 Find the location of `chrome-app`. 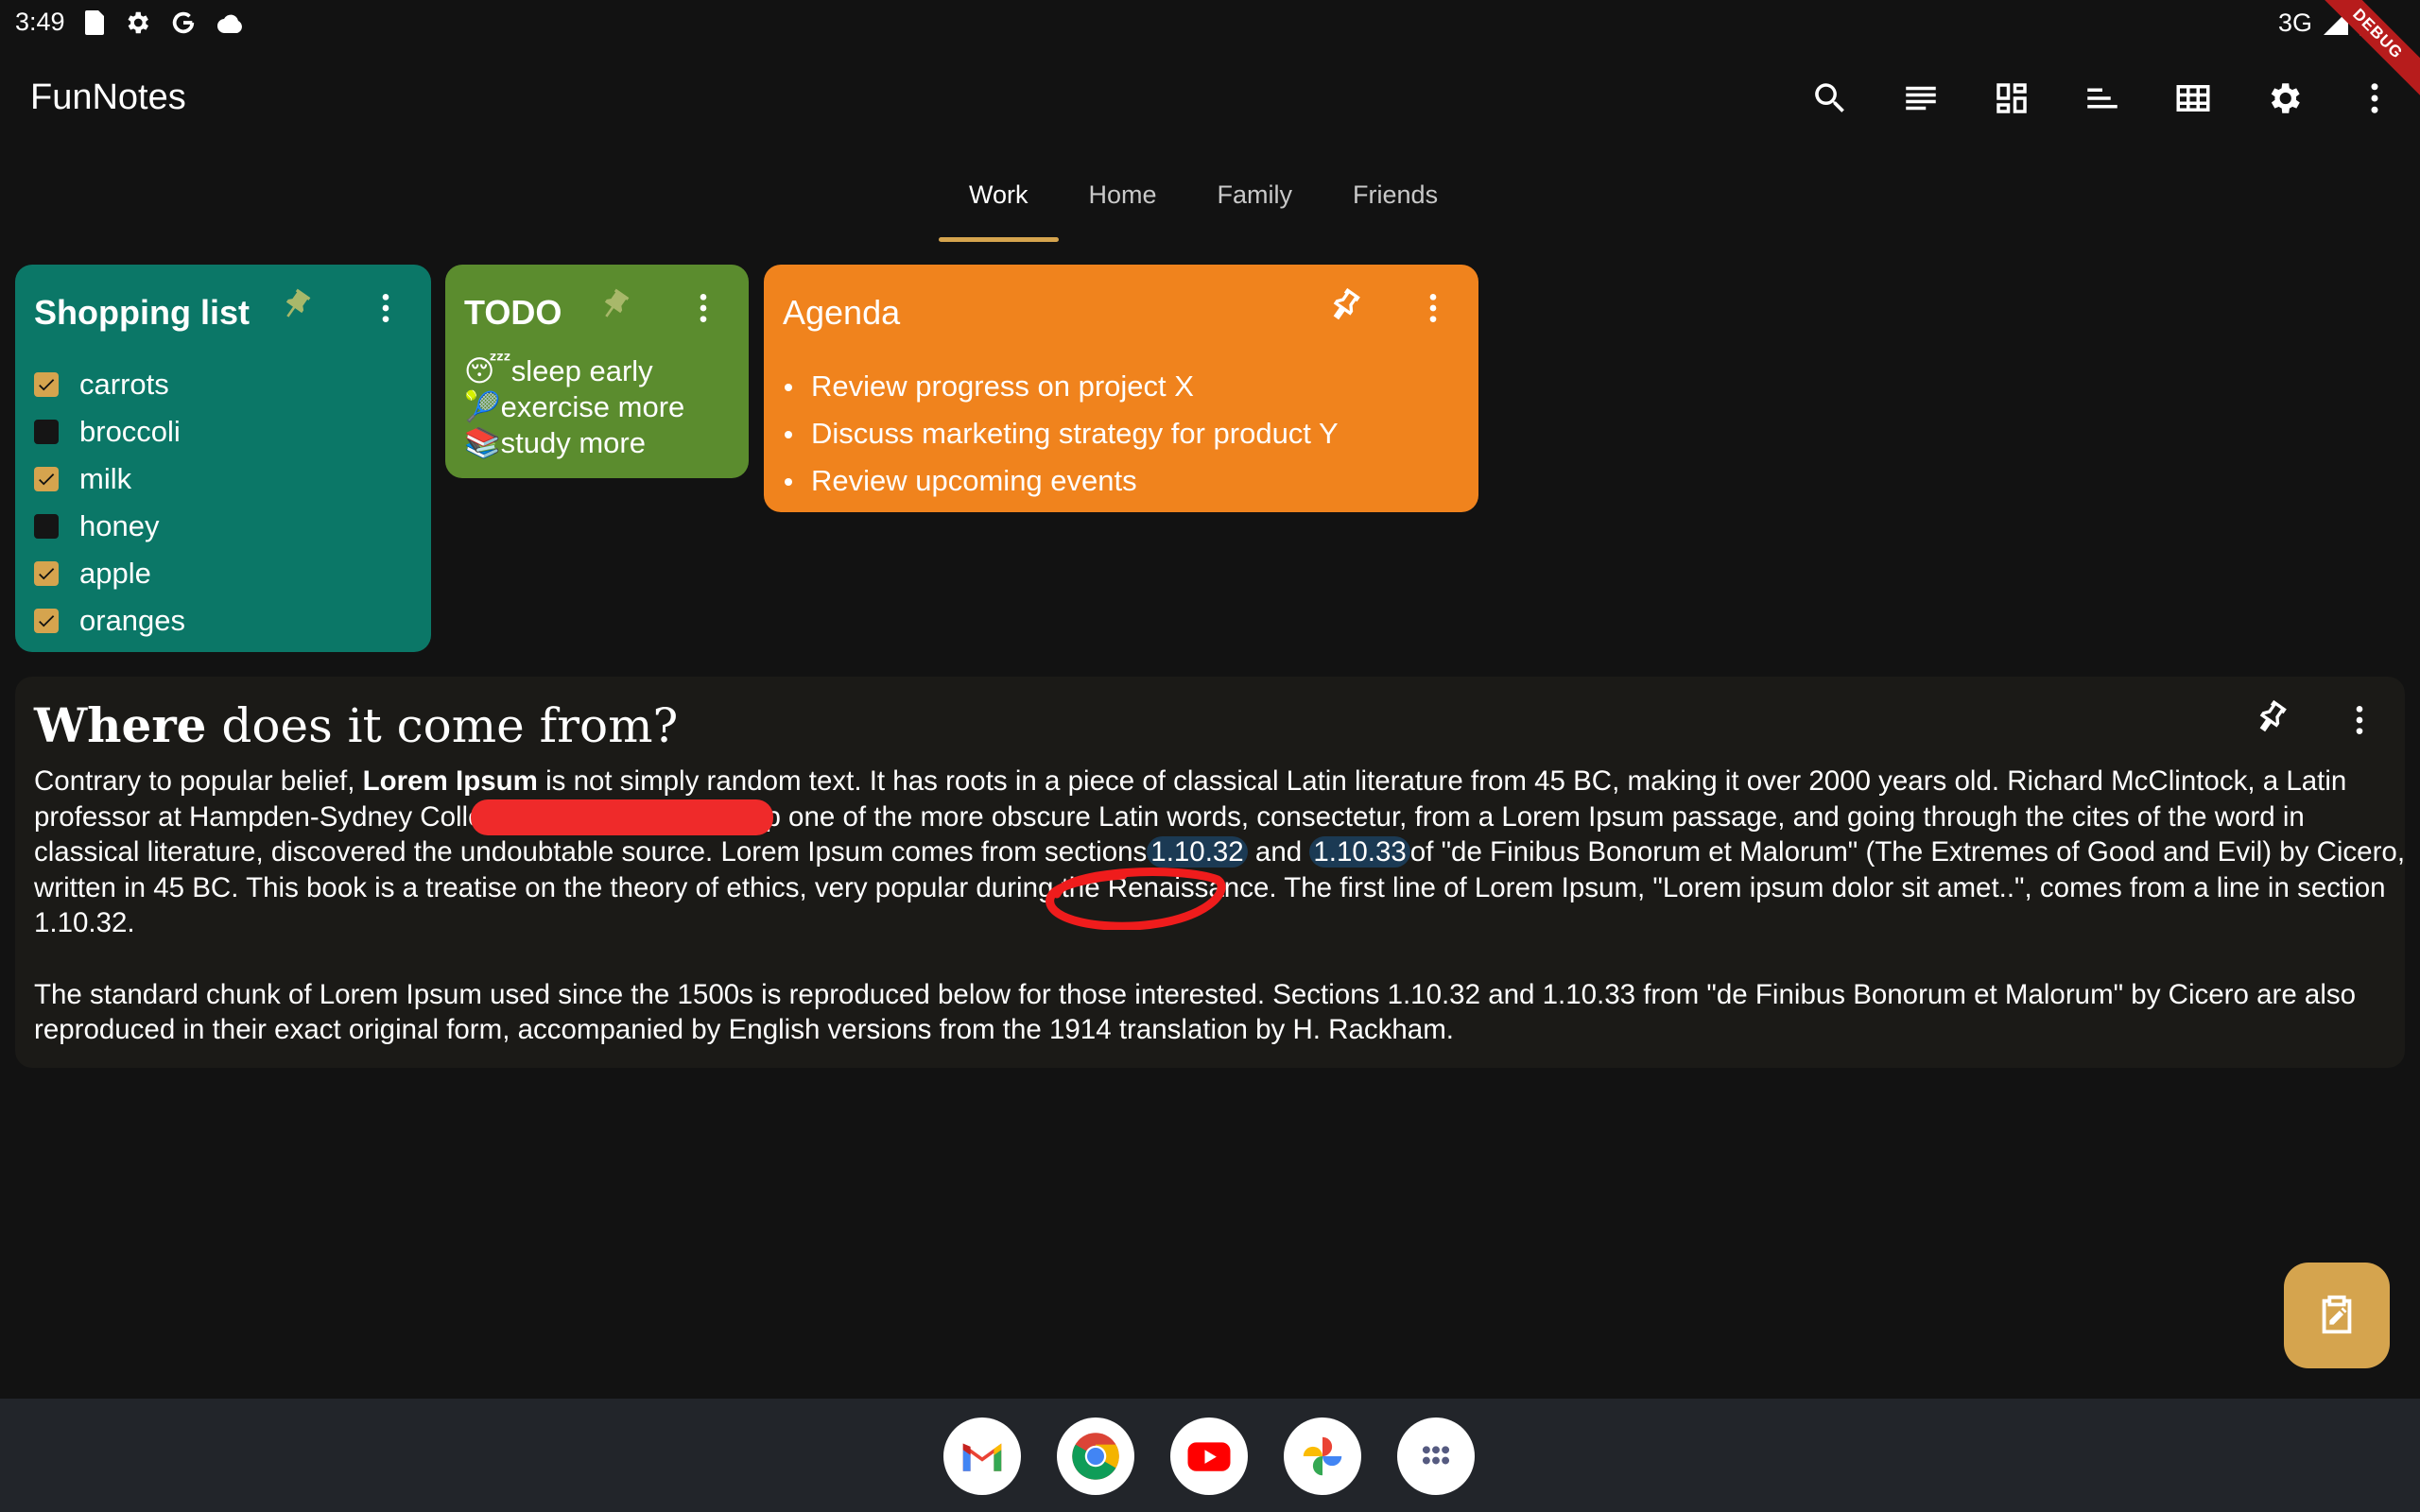

chrome-app is located at coordinates (1096, 1456).